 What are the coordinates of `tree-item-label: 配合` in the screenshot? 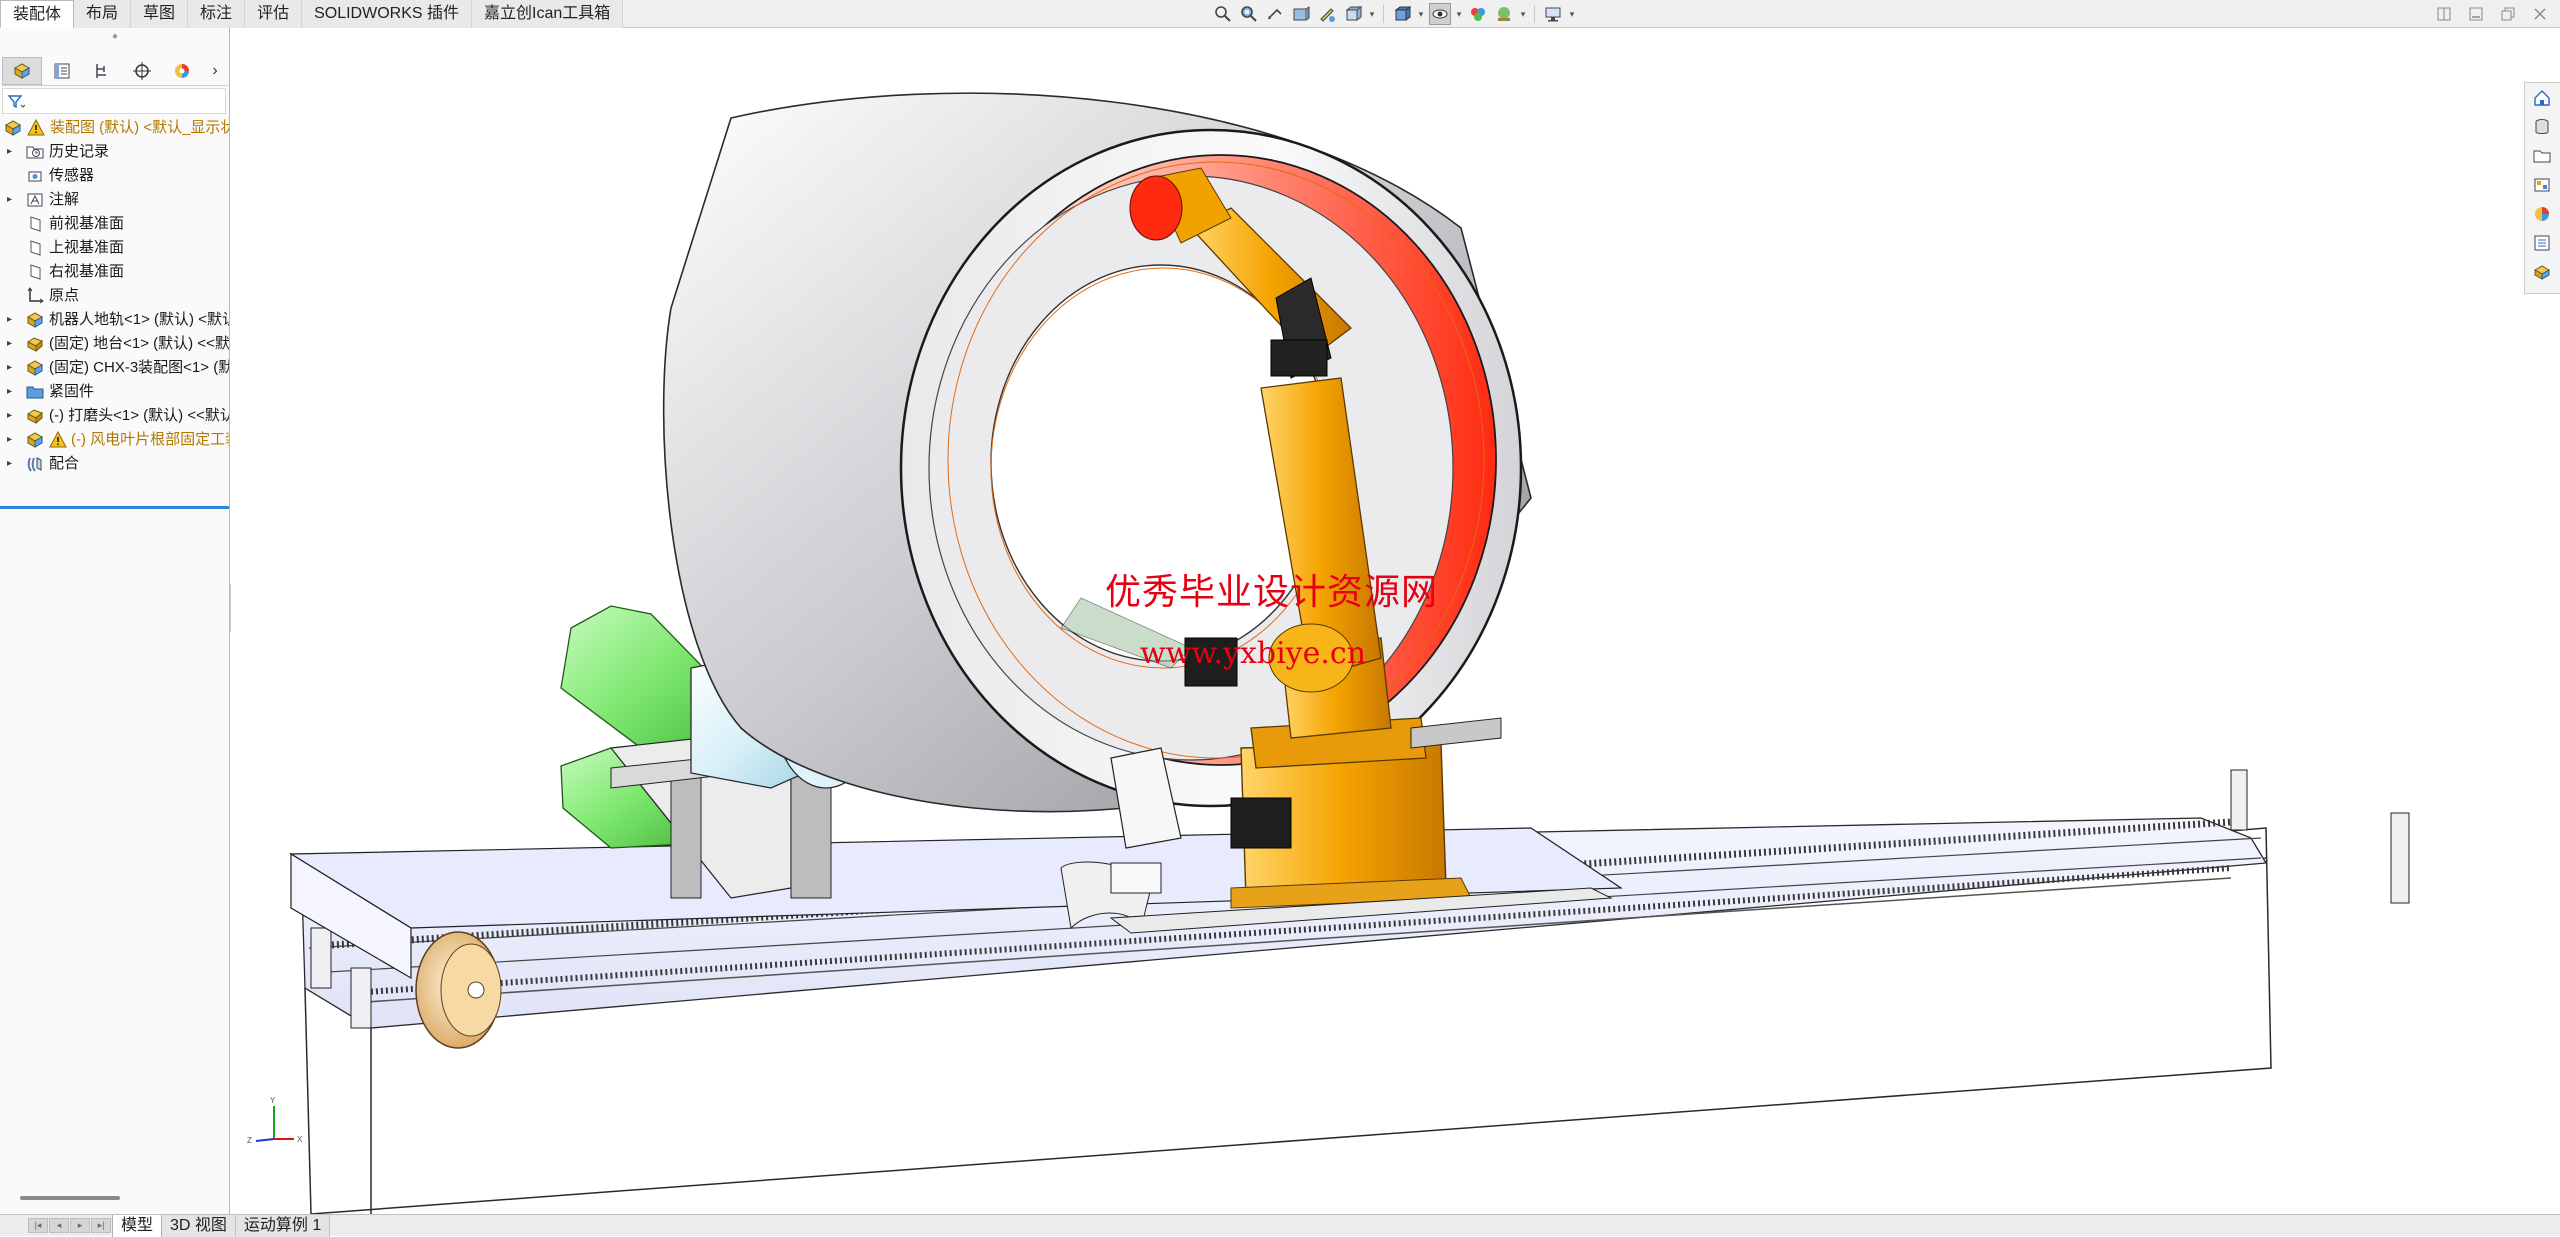 It's located at (64, 463).